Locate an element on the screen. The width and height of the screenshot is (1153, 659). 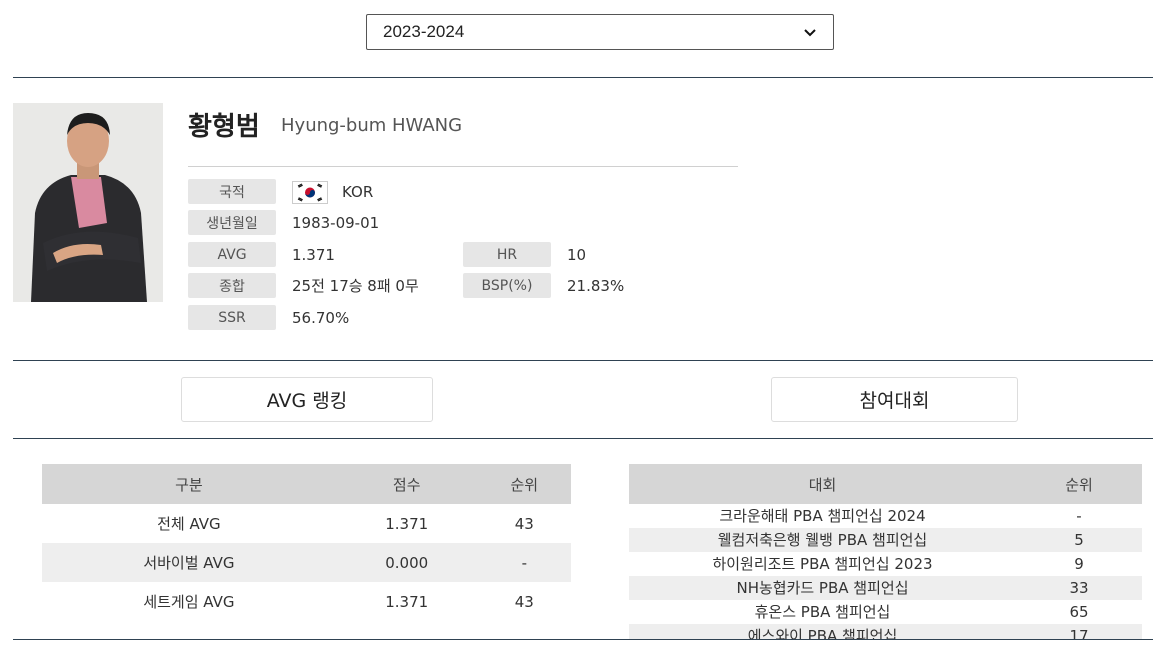
table-cell: 세트게임 AVG is located at coordinates (189, 602).